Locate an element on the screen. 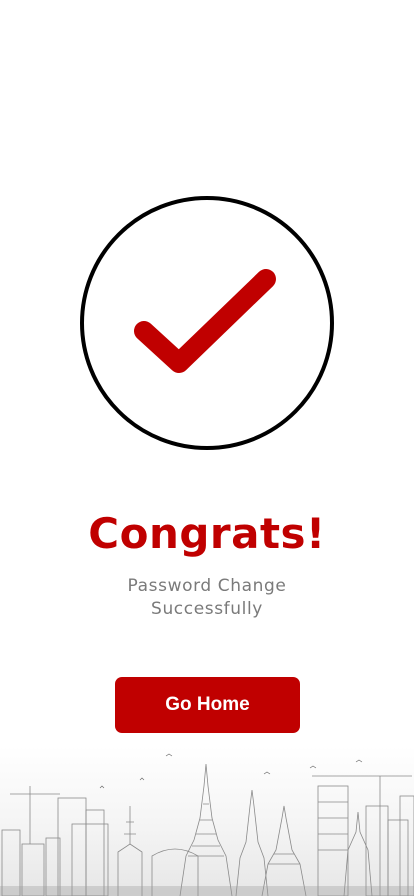 The image size is (414, 896). success-message: Password Change Successfully is located at coordinates (207, 598).